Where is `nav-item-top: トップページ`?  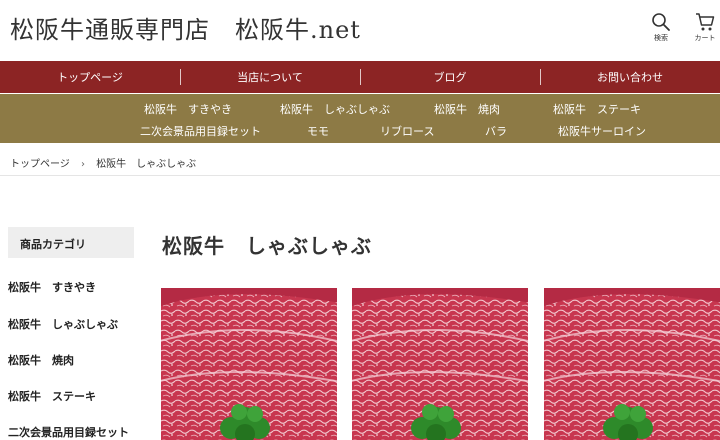 nav-item-top: トップページ is located at coordinates (90, 77).